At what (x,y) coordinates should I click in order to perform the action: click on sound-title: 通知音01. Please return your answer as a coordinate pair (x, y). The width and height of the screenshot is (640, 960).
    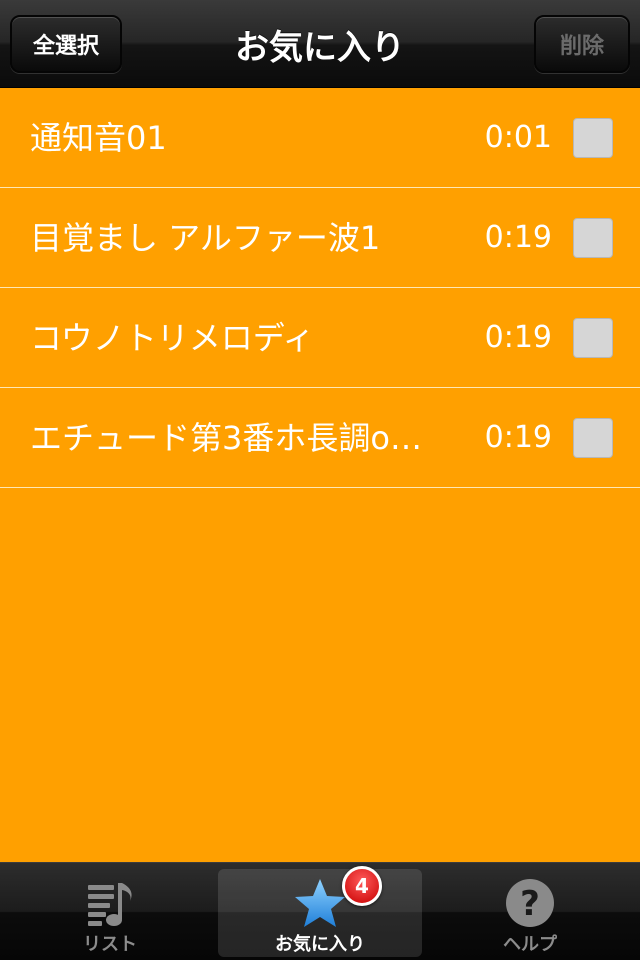
    Looking at the image, I should click on (98, 138).